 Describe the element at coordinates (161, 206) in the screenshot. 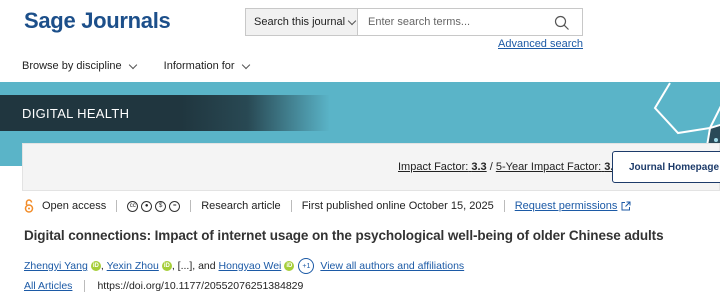

I see `nc-icon: $` at that location.